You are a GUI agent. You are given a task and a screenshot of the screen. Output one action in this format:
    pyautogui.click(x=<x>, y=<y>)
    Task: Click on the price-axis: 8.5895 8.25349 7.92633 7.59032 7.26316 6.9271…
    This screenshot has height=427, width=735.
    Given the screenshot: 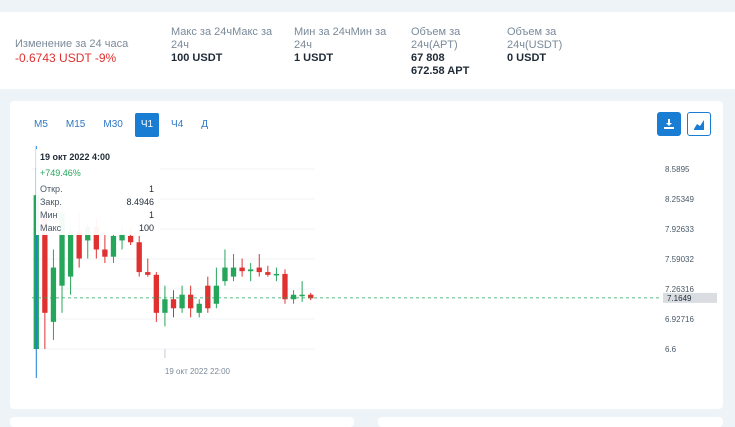 What is the action you would take?
    pyautogui.click(x=679, y=259)
    